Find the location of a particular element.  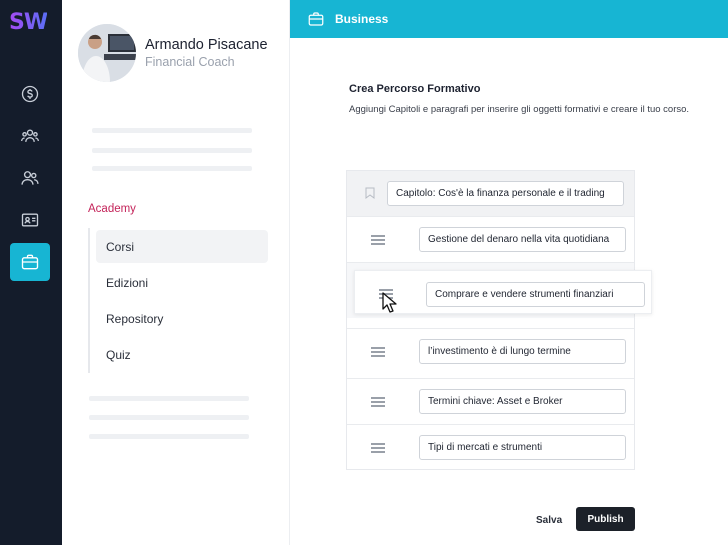

paragraph-row: l’investimento è di lungo termine is located at coordinates (490, 351).